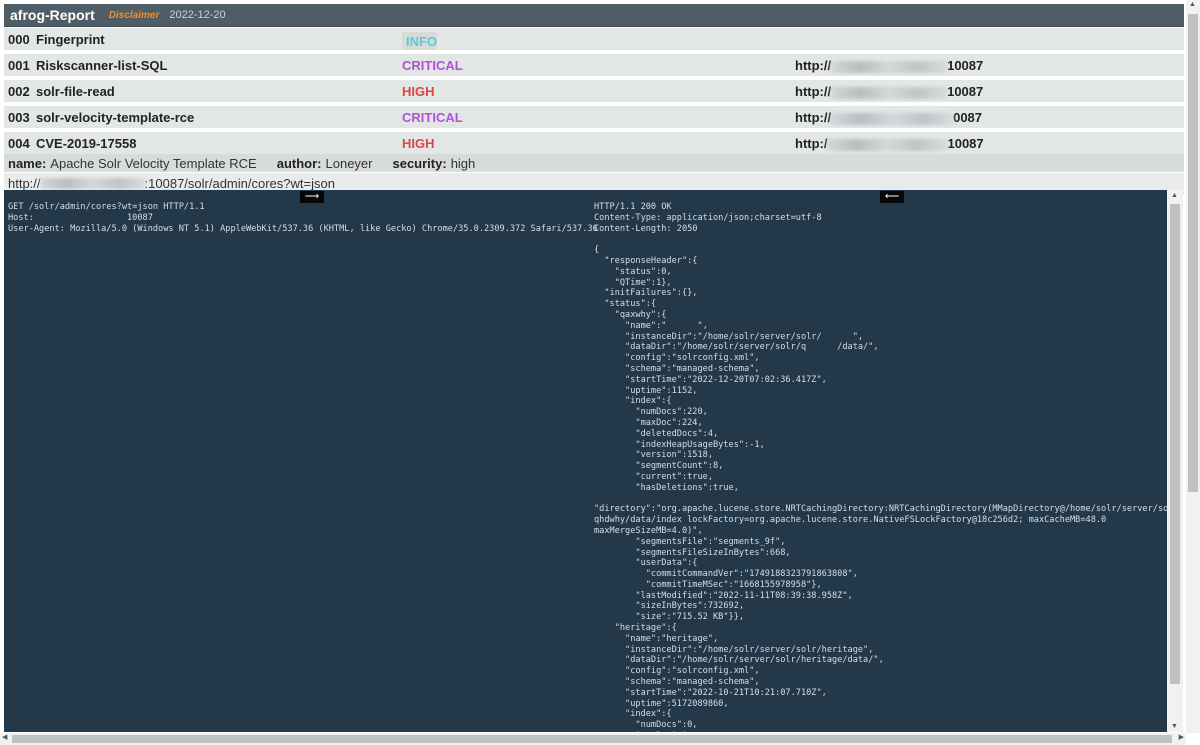  Describe the element at coordinates (134, 15) in the screenshot. I see `disclaimer-link: Disclaimer` at that location.